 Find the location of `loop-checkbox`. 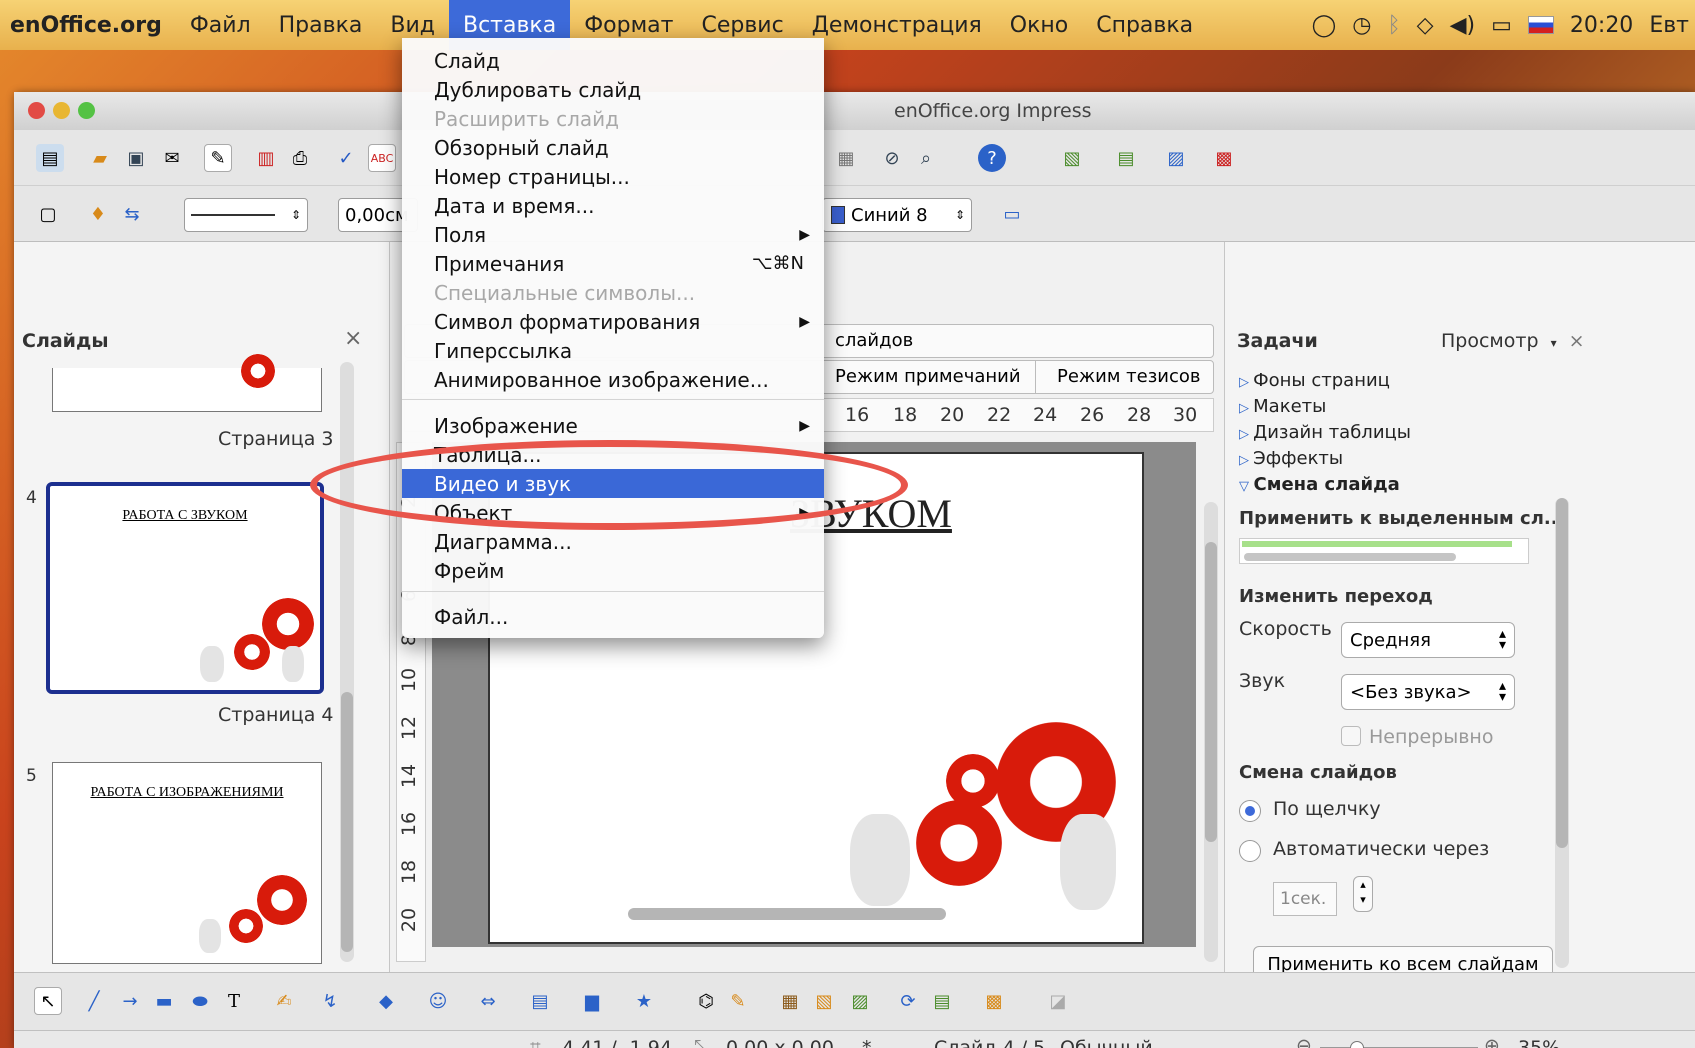

loop-checkbox is located at coordinates (1351, 736).